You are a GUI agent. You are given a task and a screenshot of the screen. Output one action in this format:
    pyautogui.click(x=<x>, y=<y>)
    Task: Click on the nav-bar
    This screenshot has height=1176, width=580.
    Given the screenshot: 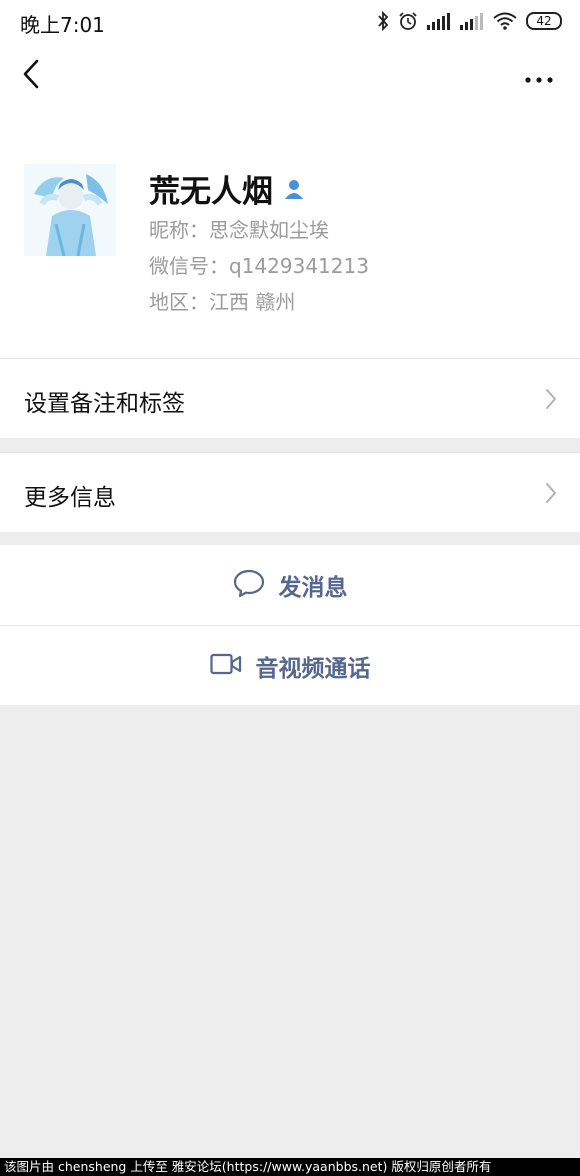 What is the action you would take?
    pyautogui.click(x=290, y=78)
    